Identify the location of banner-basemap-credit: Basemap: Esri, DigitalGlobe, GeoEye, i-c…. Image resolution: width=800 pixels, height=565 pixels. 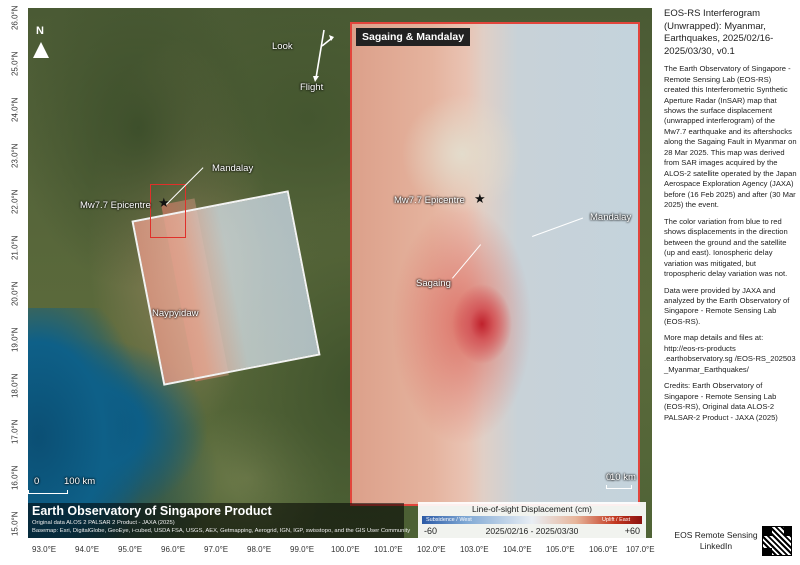
(221, 531).